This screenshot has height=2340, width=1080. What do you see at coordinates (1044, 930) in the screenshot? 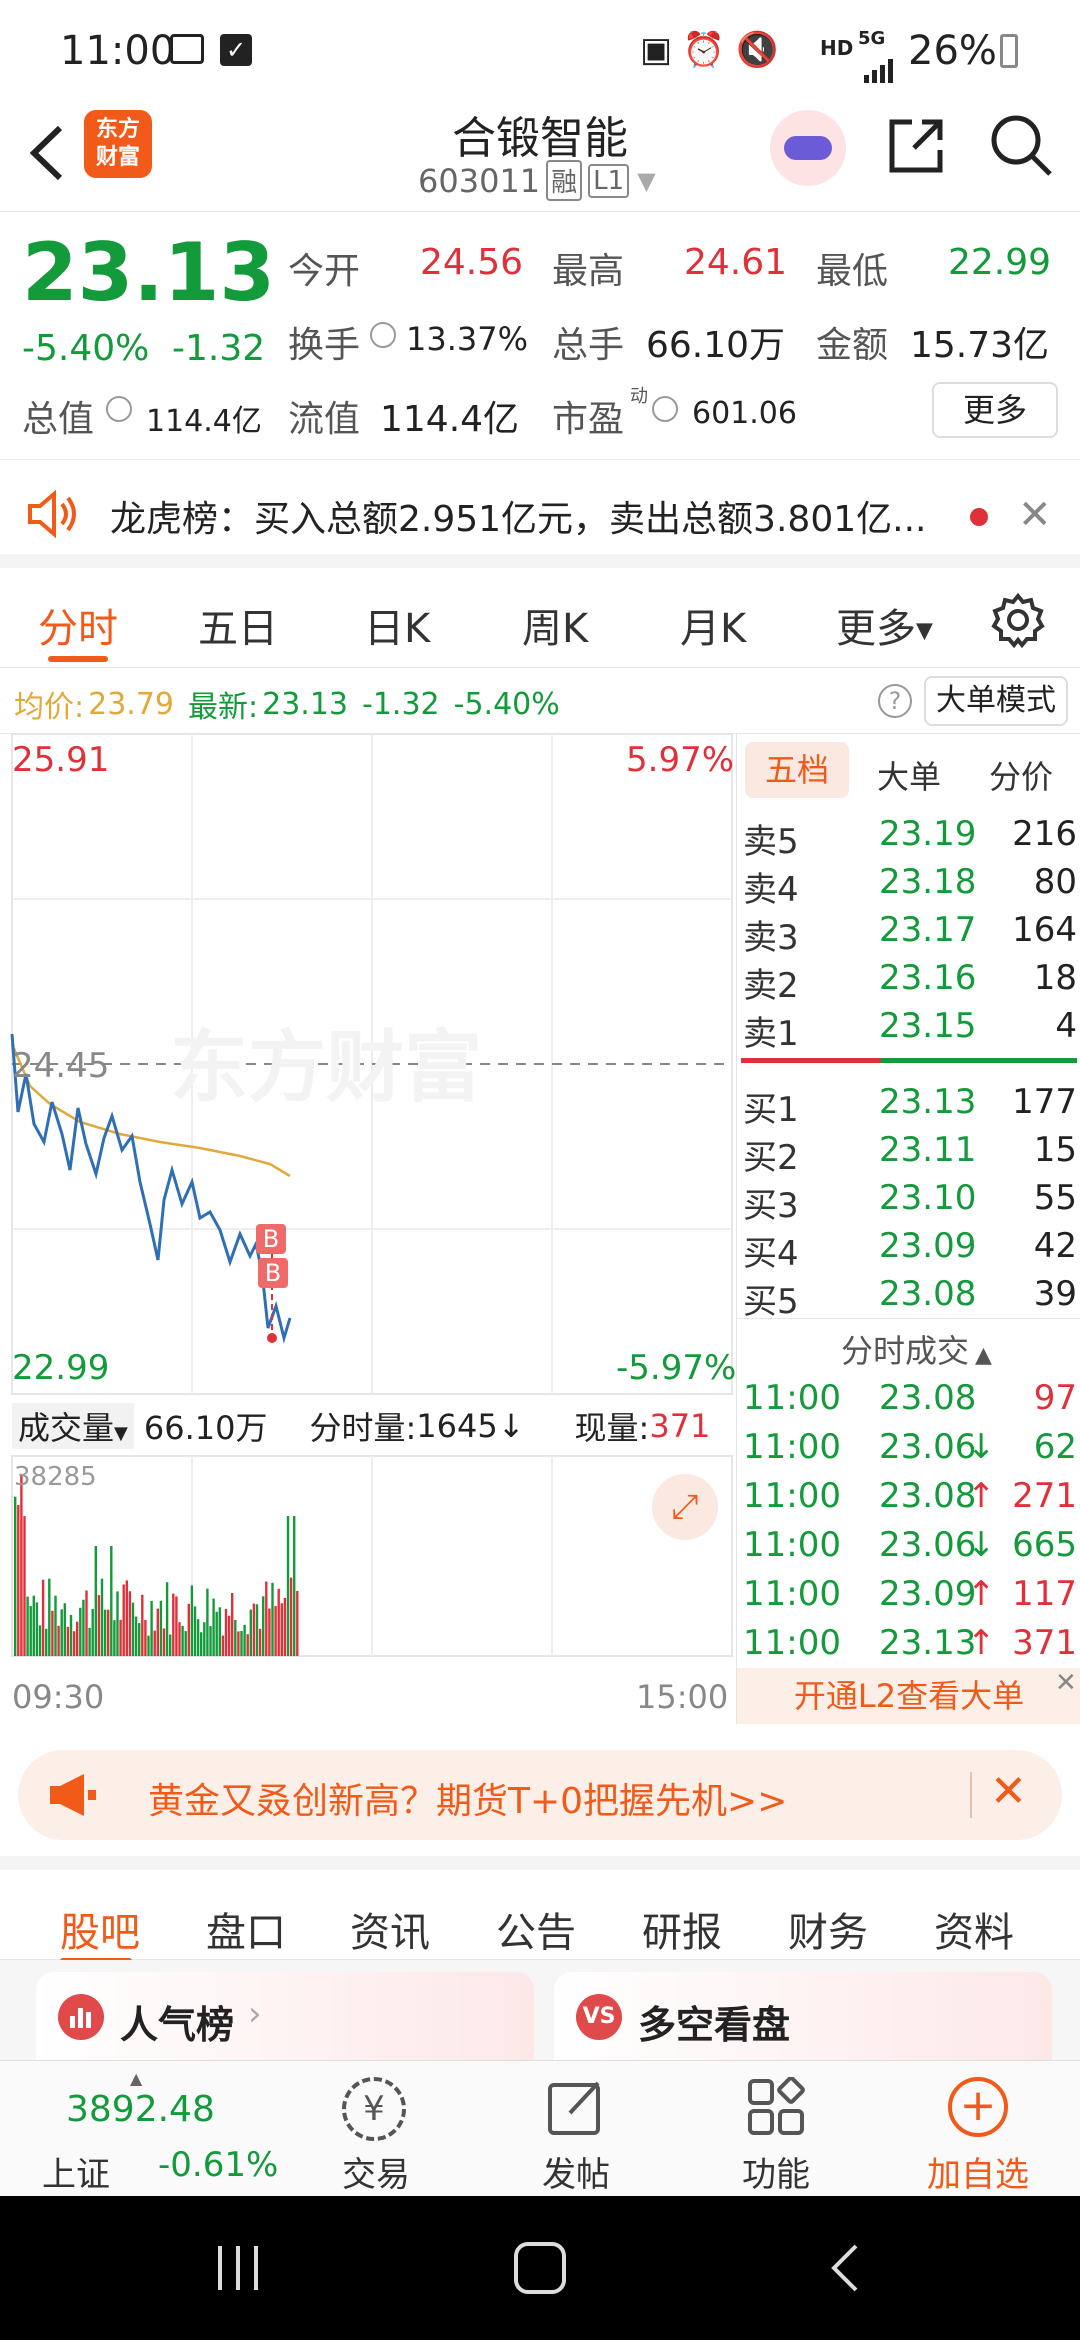
I see `ask-volume: 164` at bounding box center [1044, 930].